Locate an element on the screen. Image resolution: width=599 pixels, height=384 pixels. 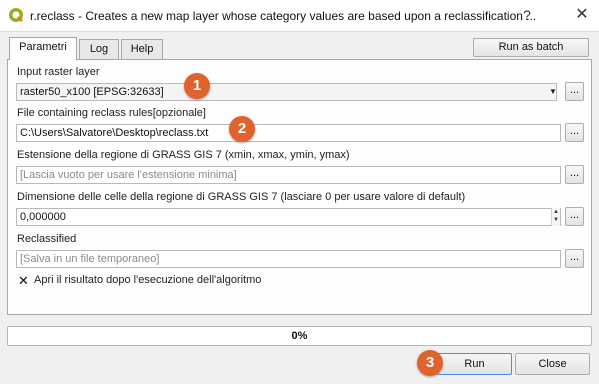
annotation-badge-2: 2 is located at coordinates (242, 129).